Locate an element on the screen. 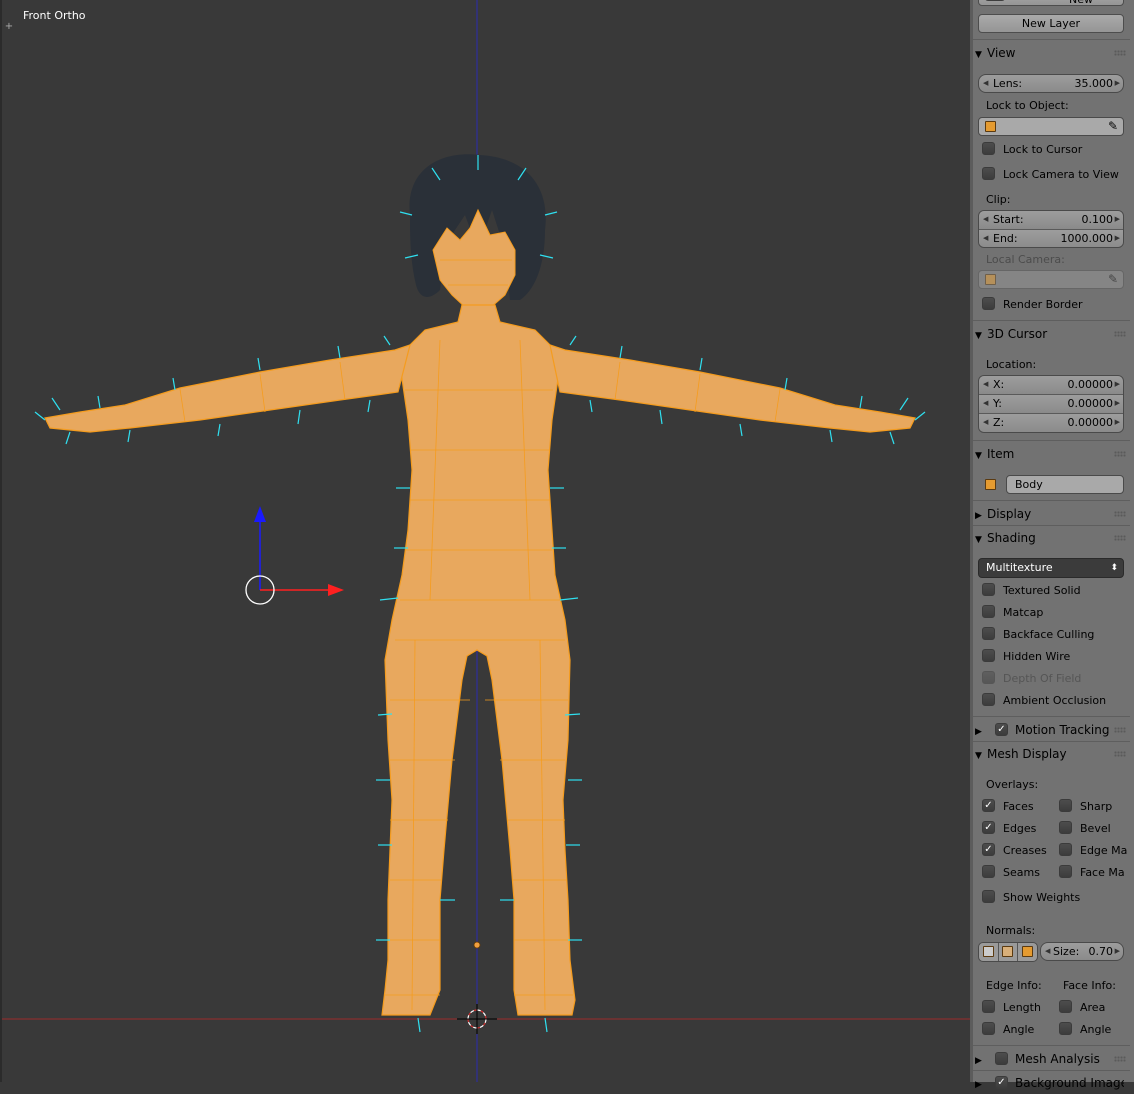  render-border-checkbox is located at coordinates (988, 303).